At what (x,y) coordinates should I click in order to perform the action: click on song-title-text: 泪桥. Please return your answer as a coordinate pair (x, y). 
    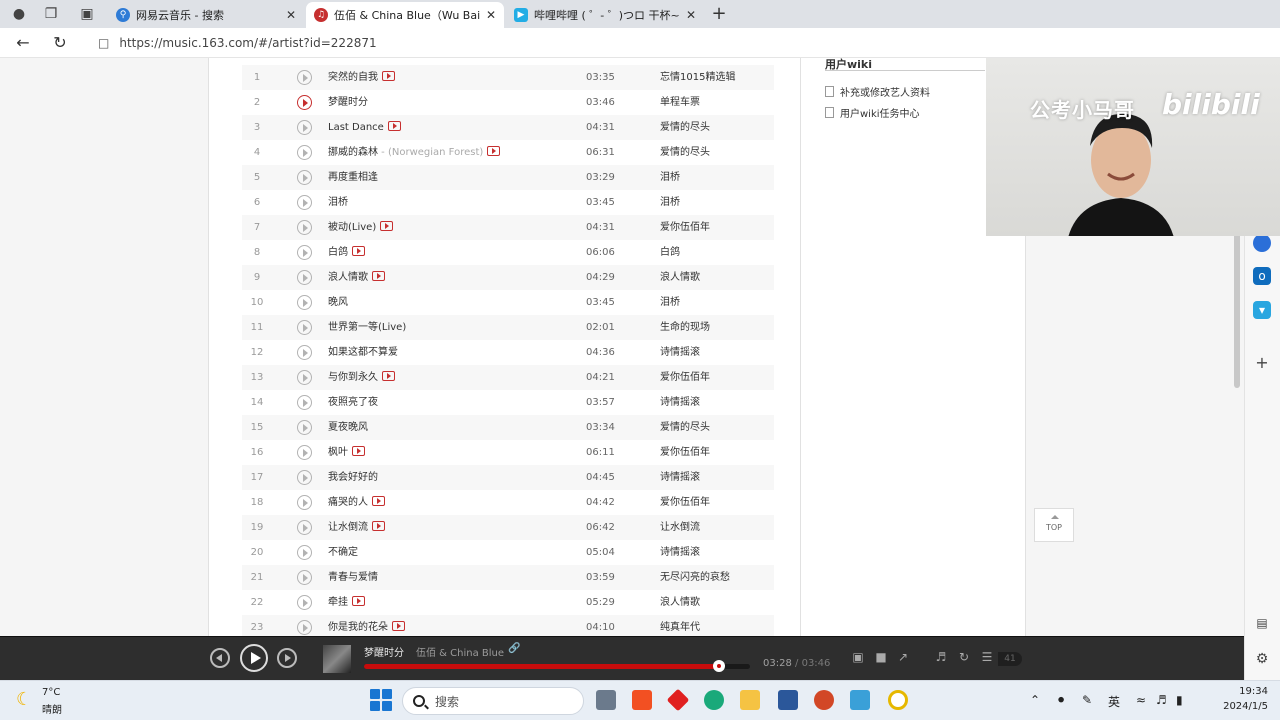
    Looking at the image, I should click on (338, 202).